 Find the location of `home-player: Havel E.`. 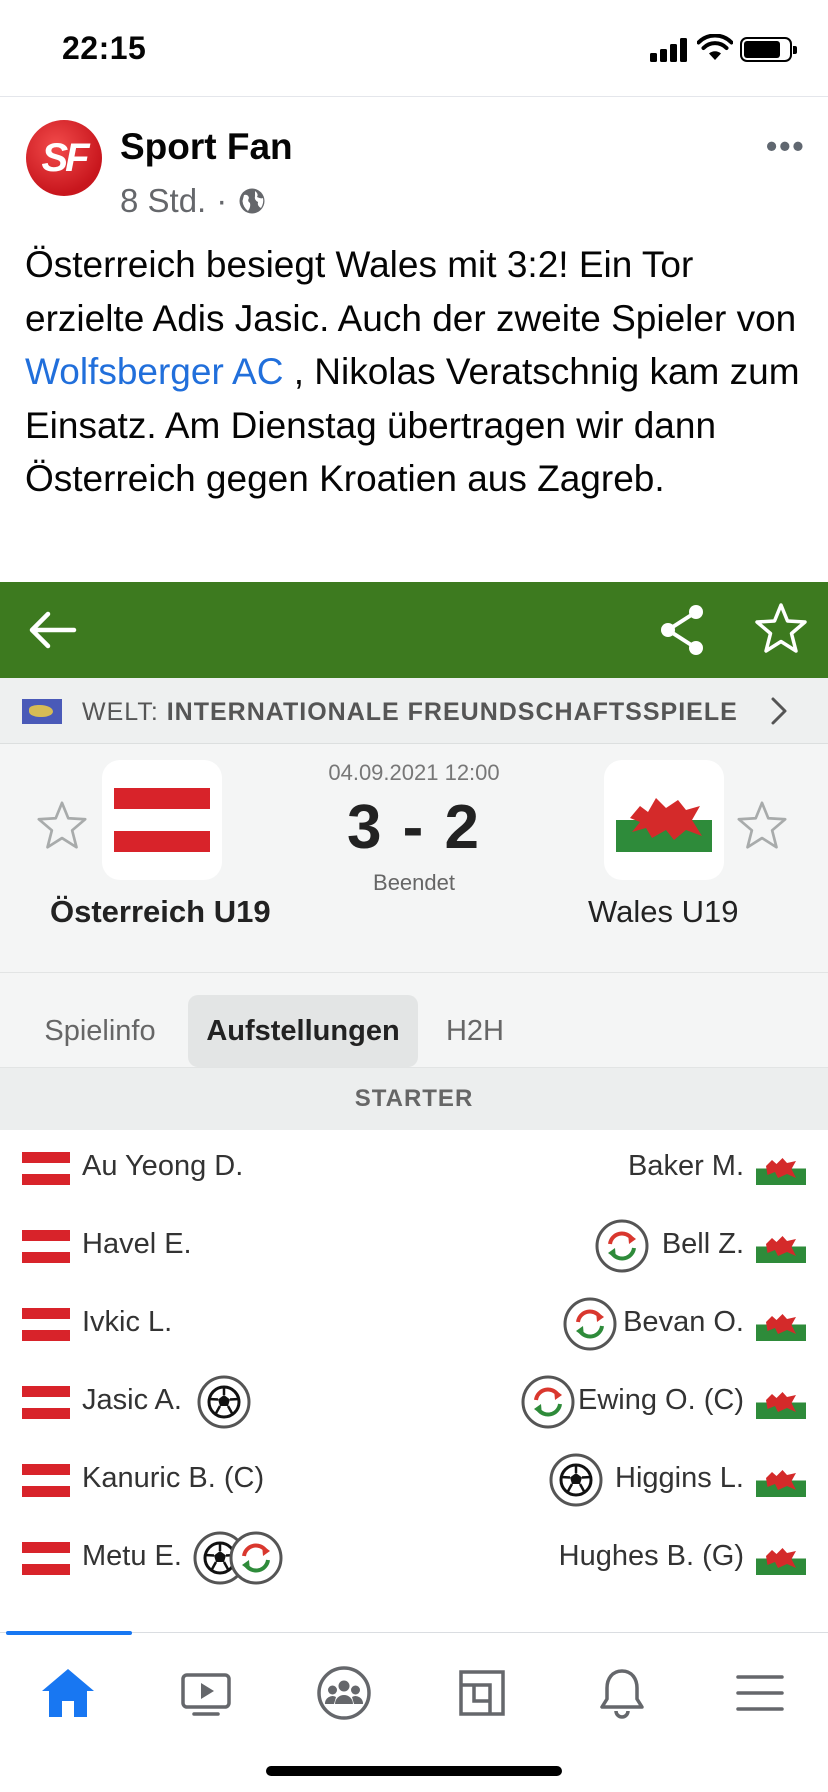

home-player: Havel E. is located at coordinates (137, 1244).